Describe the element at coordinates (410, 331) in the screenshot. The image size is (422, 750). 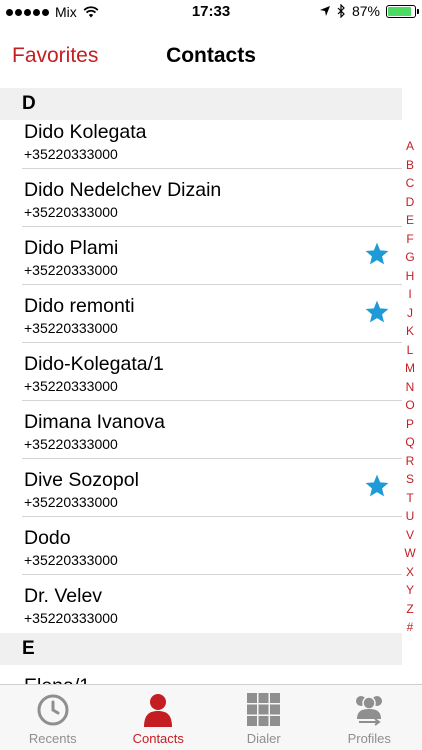
I see `index-letter: K` at that location.